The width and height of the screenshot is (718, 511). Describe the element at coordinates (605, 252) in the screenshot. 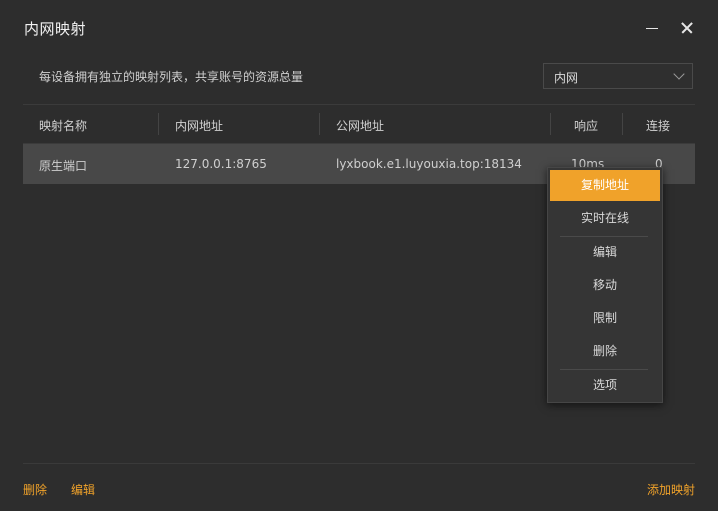

I see `menu-item-edit: 编辑` at that location.